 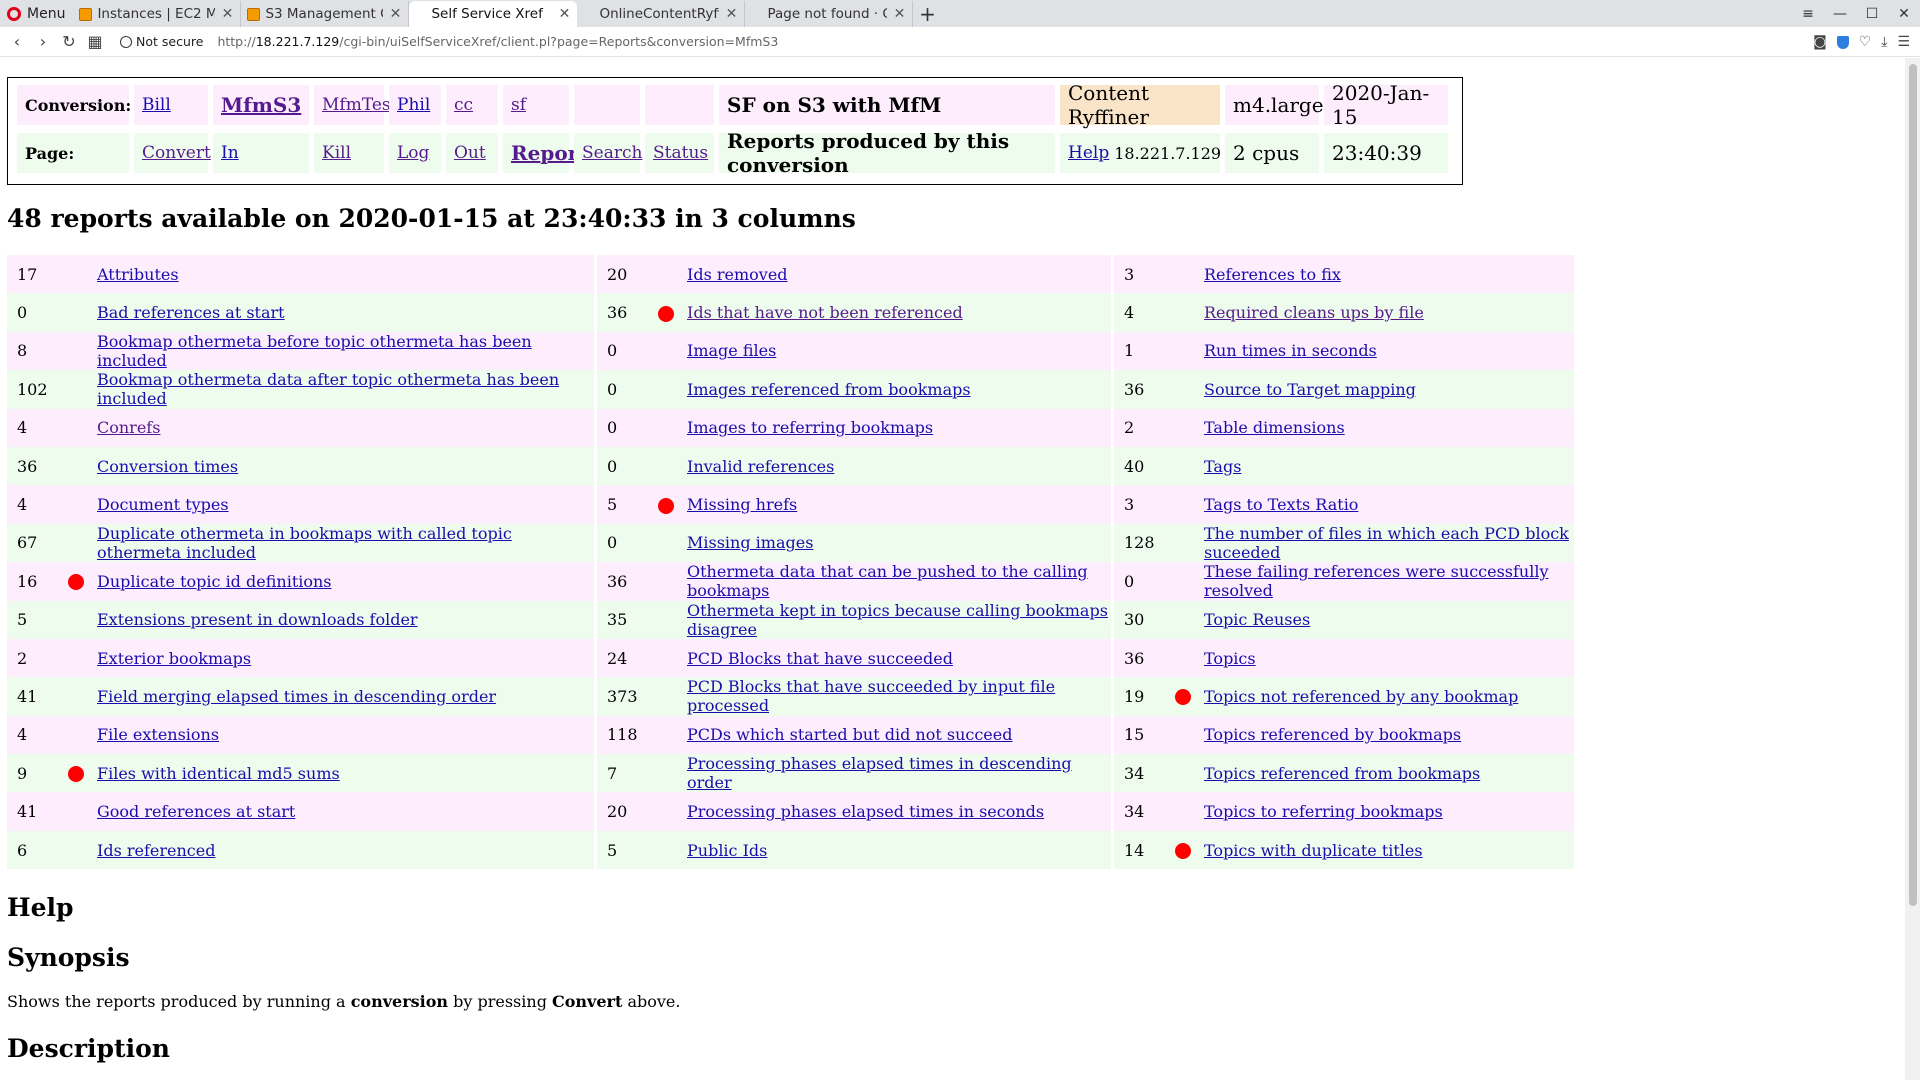 I want to click on report-link: Tags to Texts Ratio, so click(x=1281, y=504).